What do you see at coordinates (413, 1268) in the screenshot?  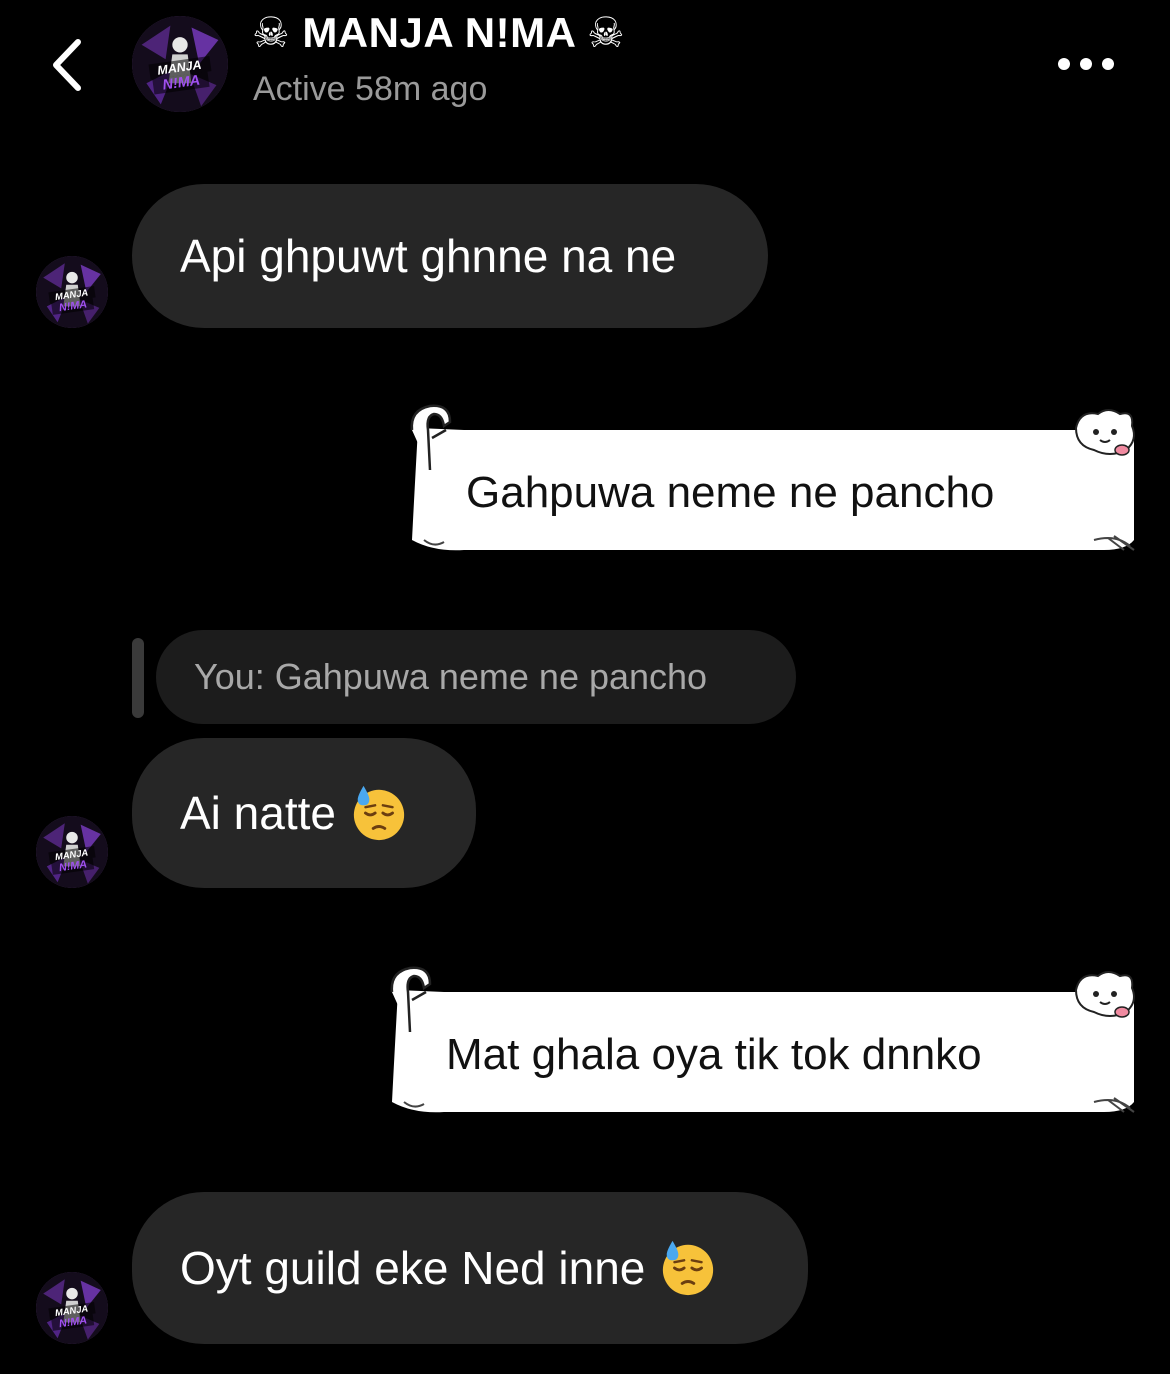 I see `message-text: Oyt guild eke Ned inne` at bounding box center [413, 1268].